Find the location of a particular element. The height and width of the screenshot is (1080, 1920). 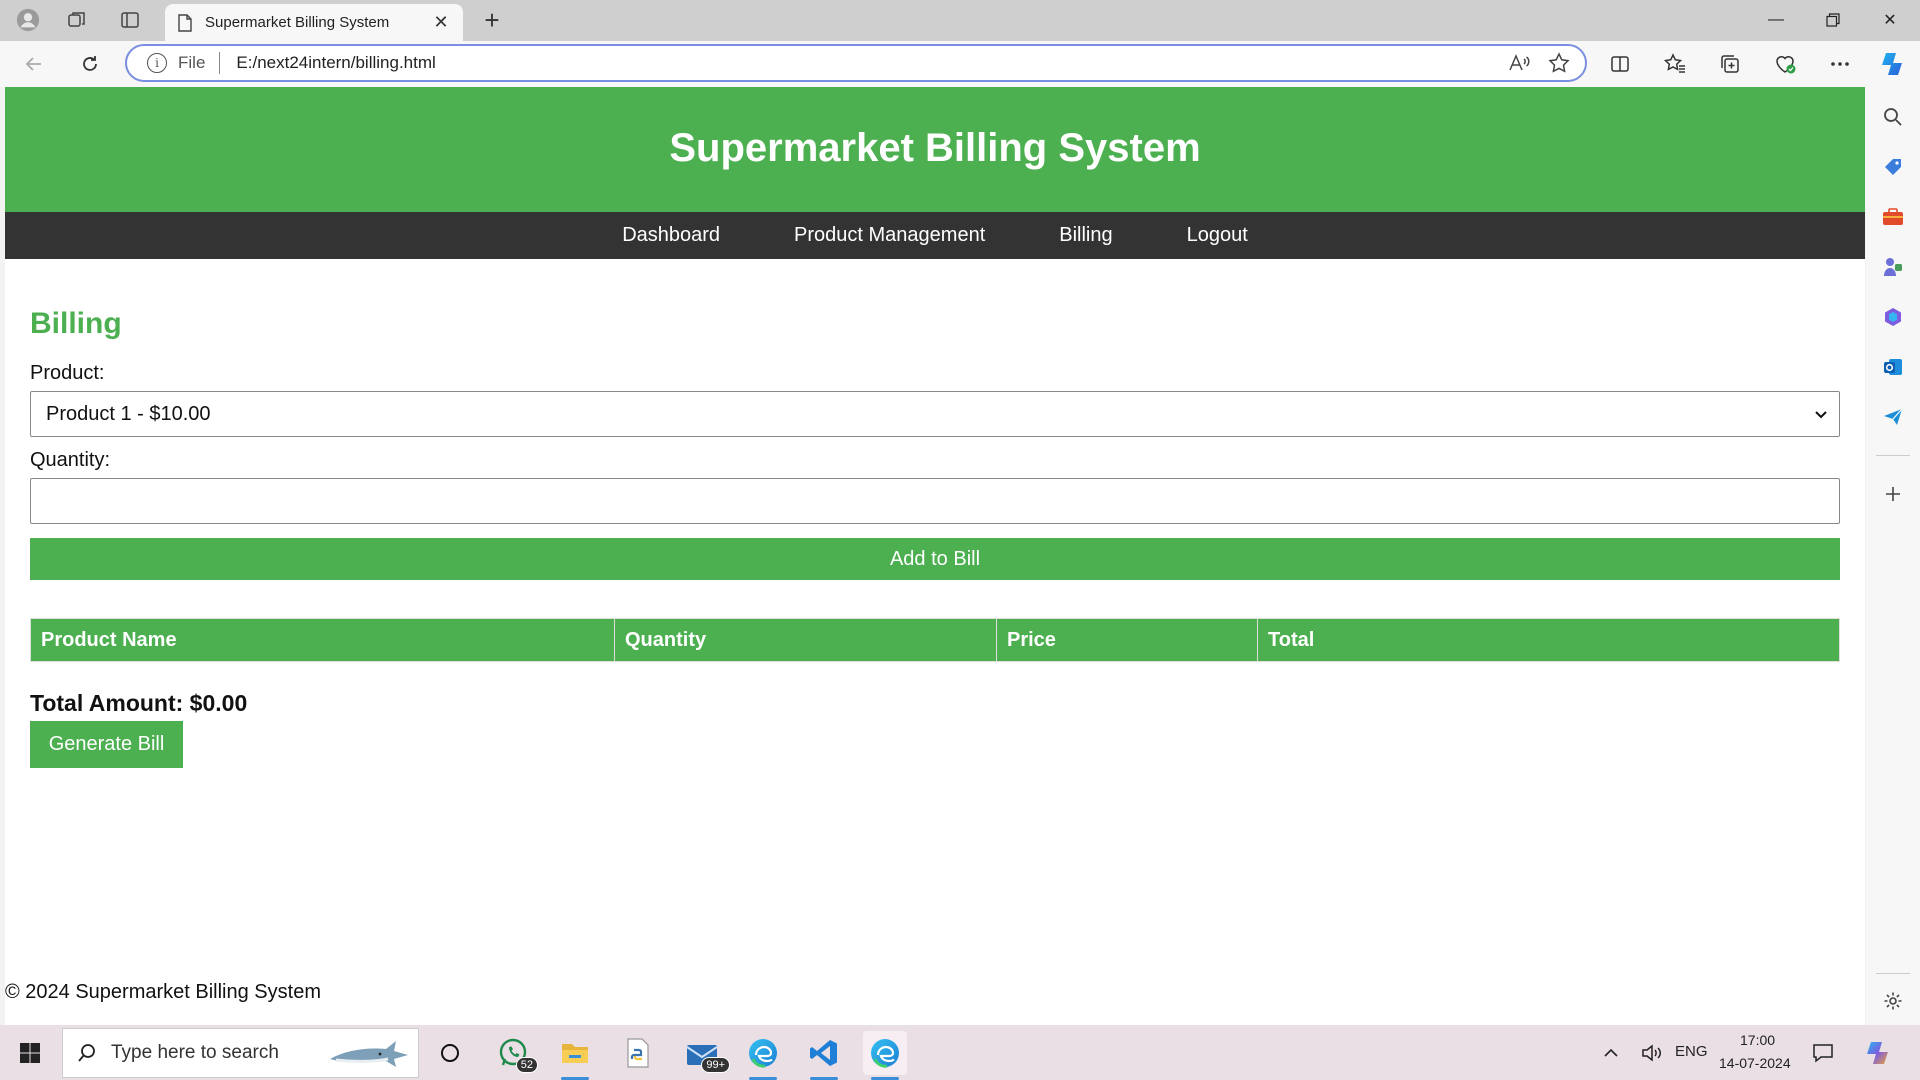

new-tab-button: + is located at coordinates (492, 20).